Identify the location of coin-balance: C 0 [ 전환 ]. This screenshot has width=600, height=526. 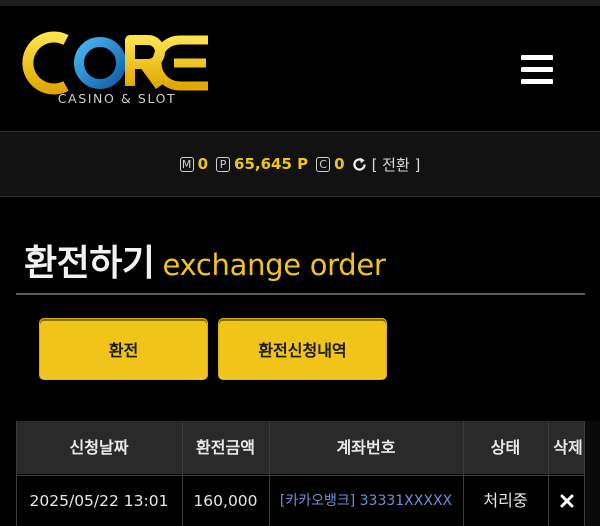
(368, 164).